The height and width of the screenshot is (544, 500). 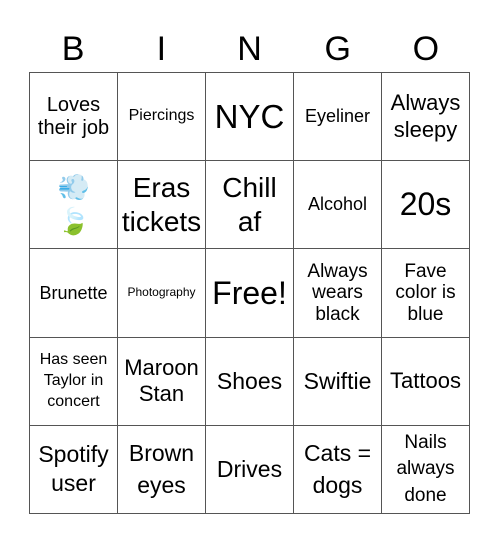 I want to click on bingo-cell: Always wears black, so click(x=338, y=293).